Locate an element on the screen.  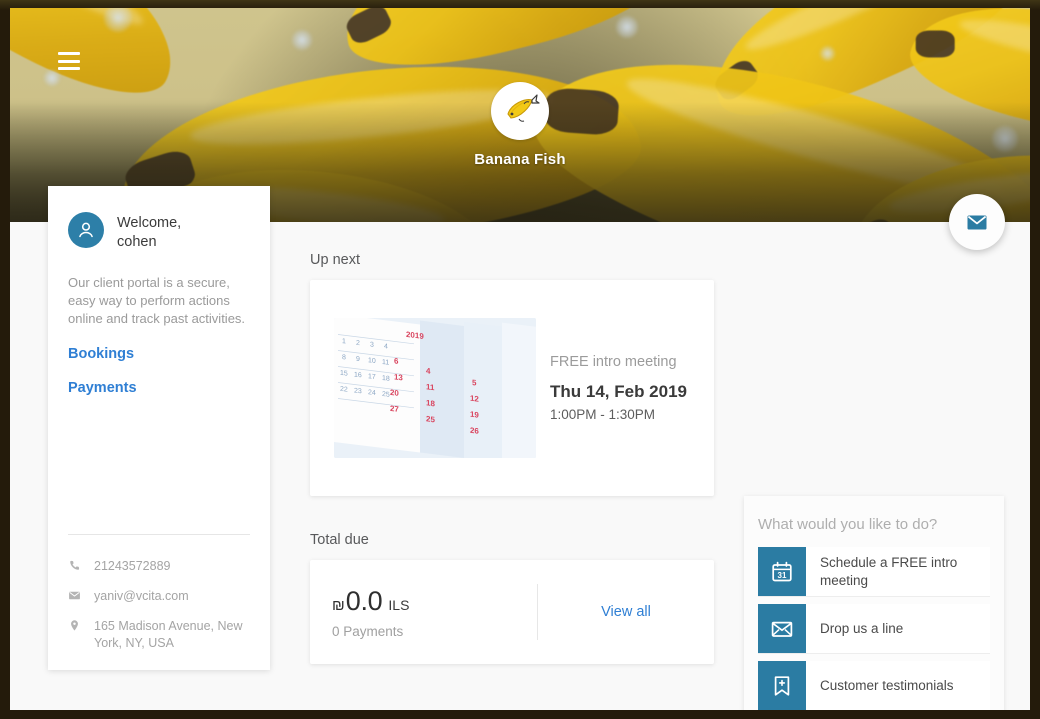
svg-text: 17 is located at coordinates (372, 377).